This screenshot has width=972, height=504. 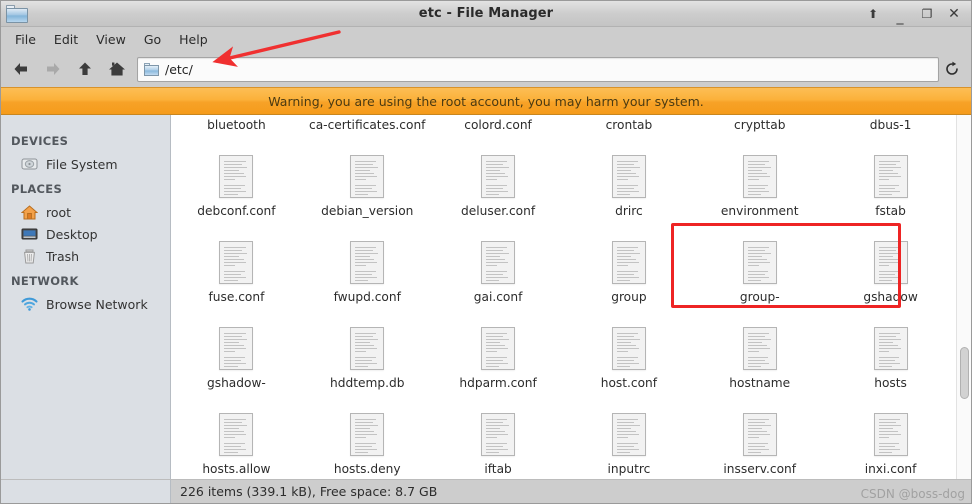 I want to click on file-name-label: iftab, so click(x=498, y=469).